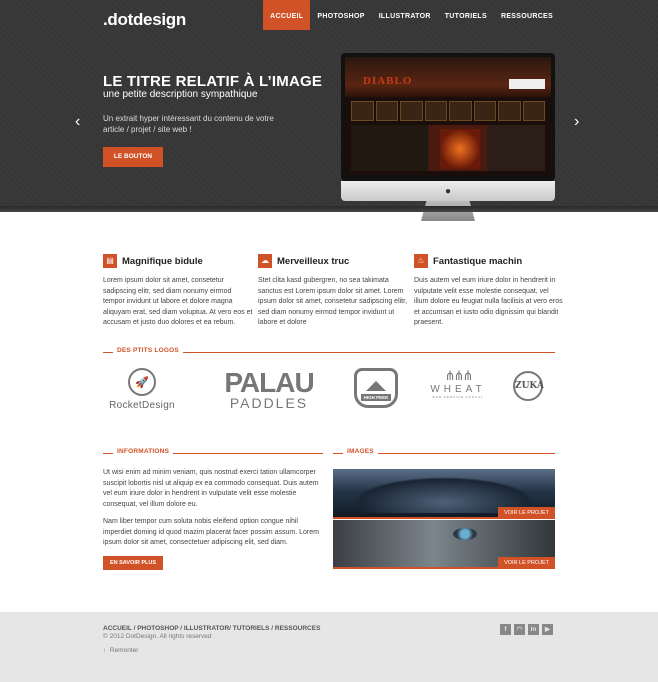 This screenshot has width=658, height=682. I want to click on images-section-header: IMAGES, so click(444, 453).